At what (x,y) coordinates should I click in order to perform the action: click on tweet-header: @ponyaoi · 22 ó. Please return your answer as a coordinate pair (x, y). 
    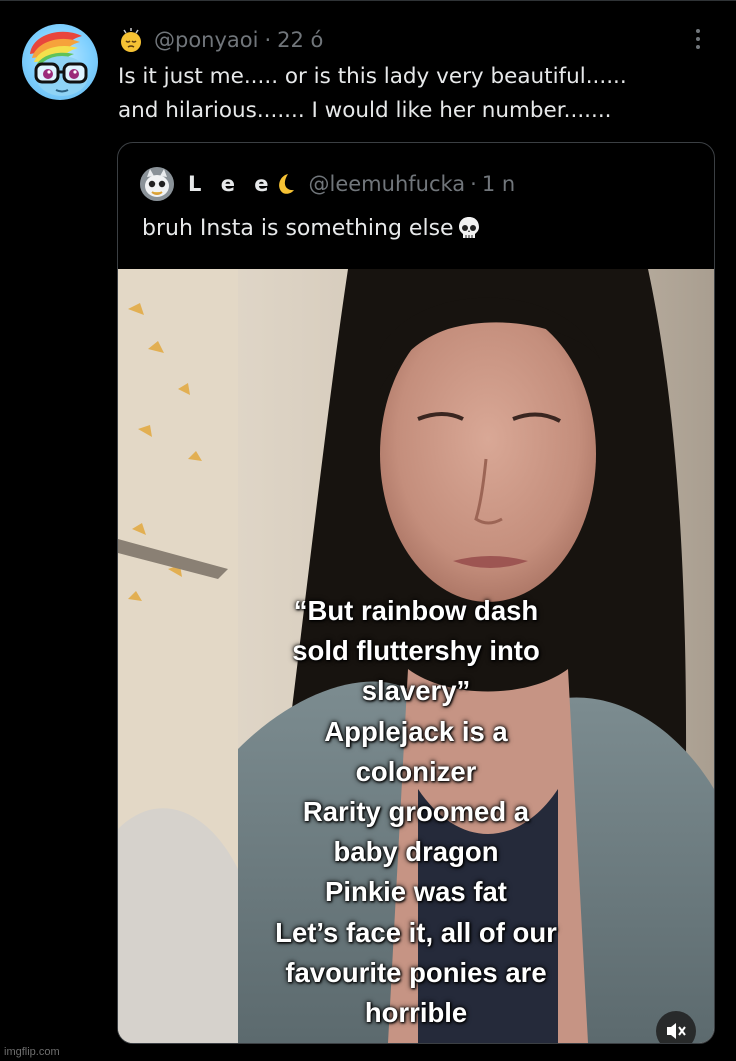
    Looking at the image, I should click on (220, 40).